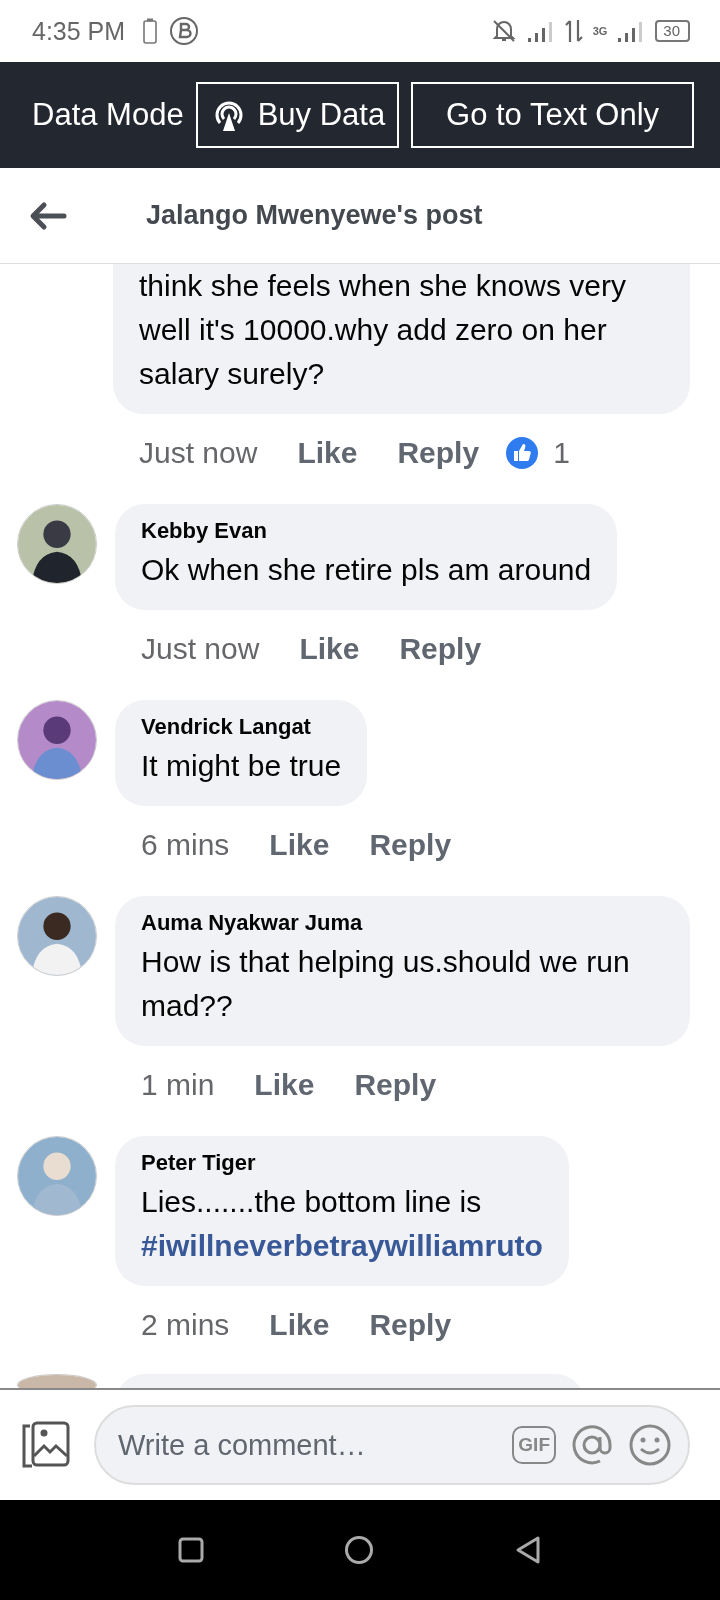 This screenshot has width=720, height=1600. What do you see at coordinates (392, 1445) in the screenshot?
I see `comment-field: Write a comment… GIF` at bounding box center [392, 1445].